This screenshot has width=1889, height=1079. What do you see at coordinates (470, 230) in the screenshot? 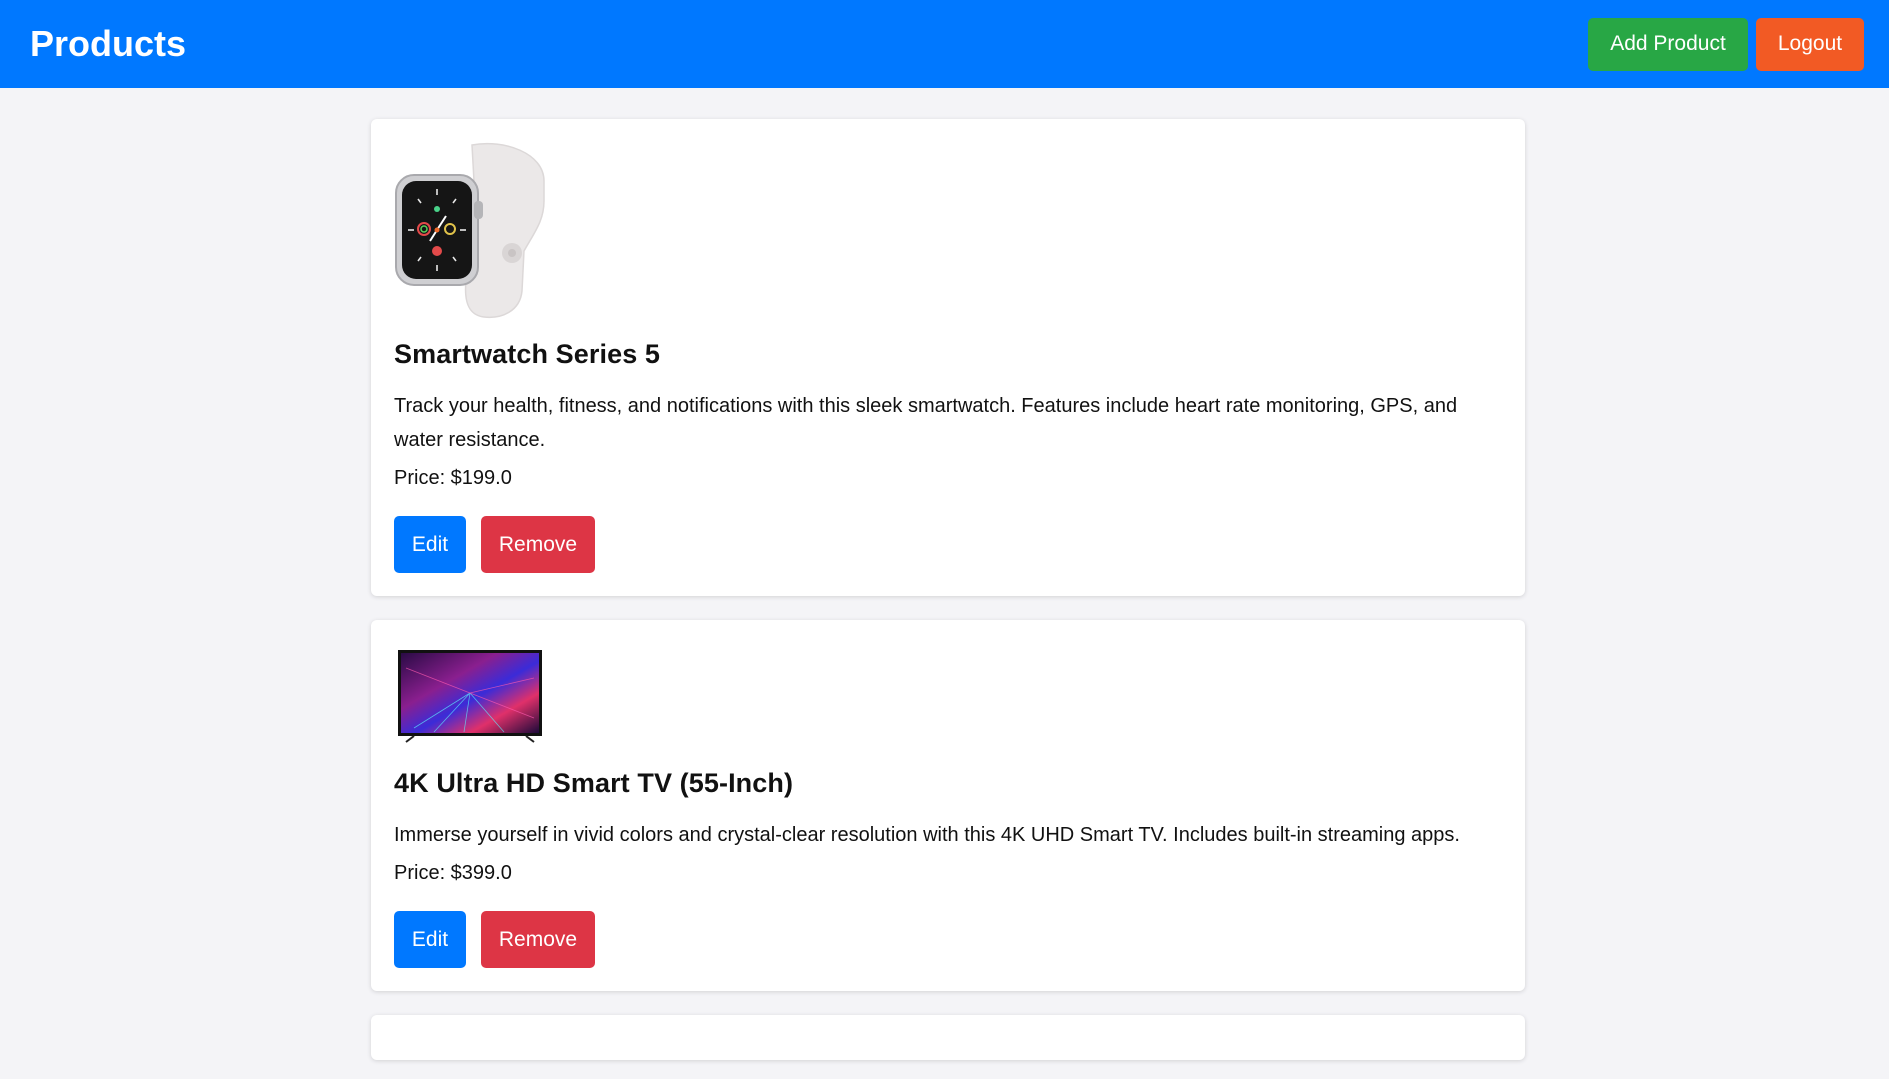
I see `smartwatch-image` at bounding box center [470, 230].